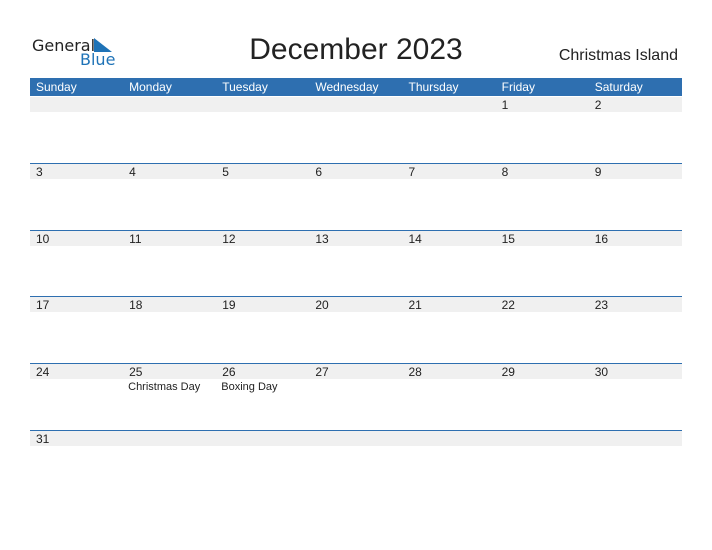 This screenshot has height=550, width=712. Describe the element at coordinates (508, 372) in the screenshot. I see `day-number: 29` at that location.